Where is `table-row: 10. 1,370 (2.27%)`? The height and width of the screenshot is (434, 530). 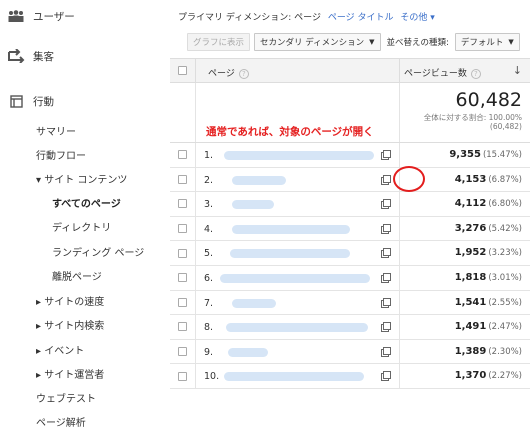 table-row: 10. 1,370 (2.27%) is located at coordinates (350, 376).